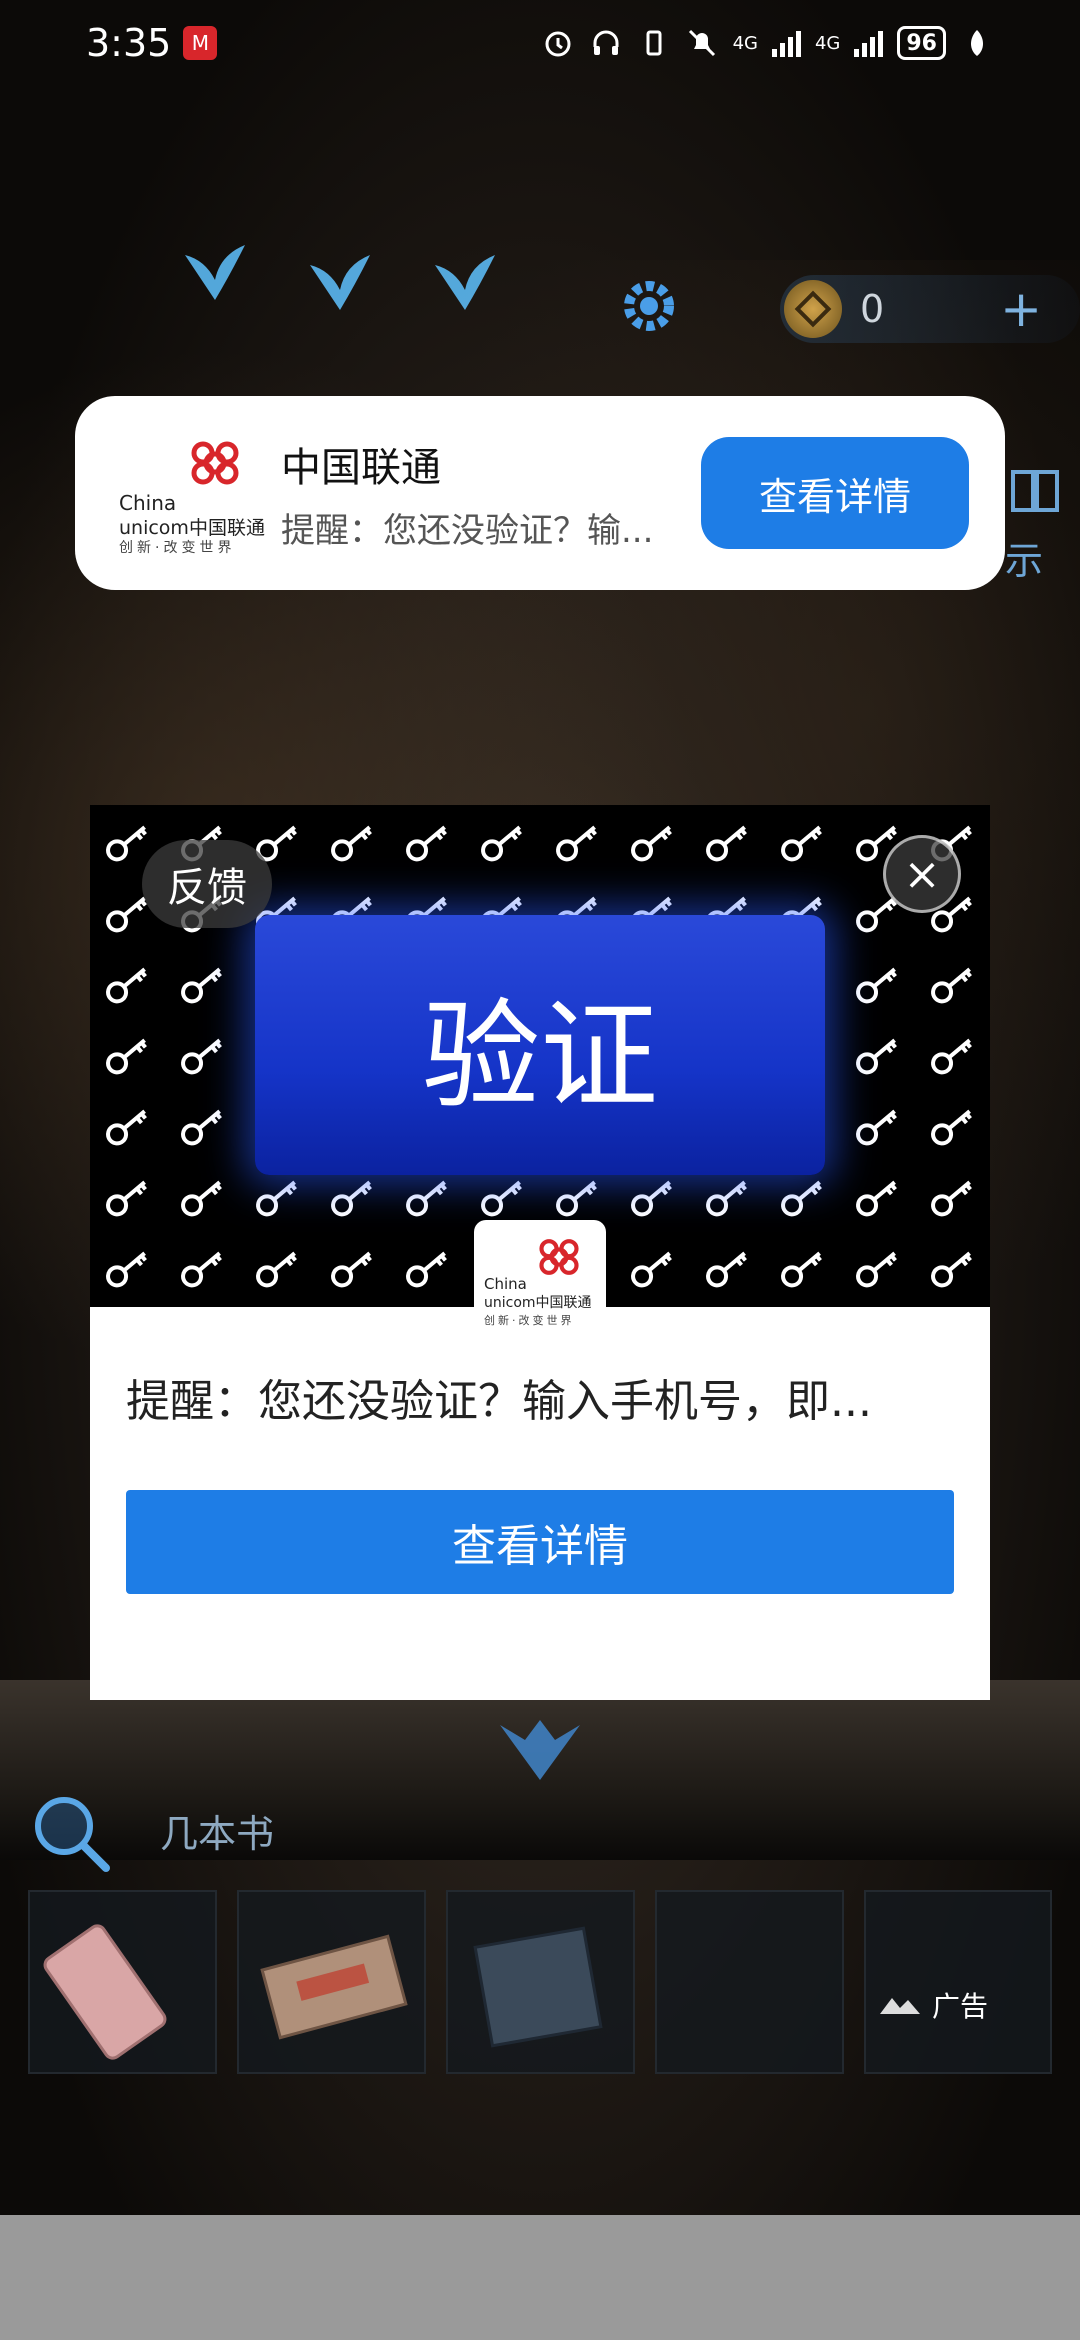  I want to click on inventory-slot-phone, so click(122, 1982).